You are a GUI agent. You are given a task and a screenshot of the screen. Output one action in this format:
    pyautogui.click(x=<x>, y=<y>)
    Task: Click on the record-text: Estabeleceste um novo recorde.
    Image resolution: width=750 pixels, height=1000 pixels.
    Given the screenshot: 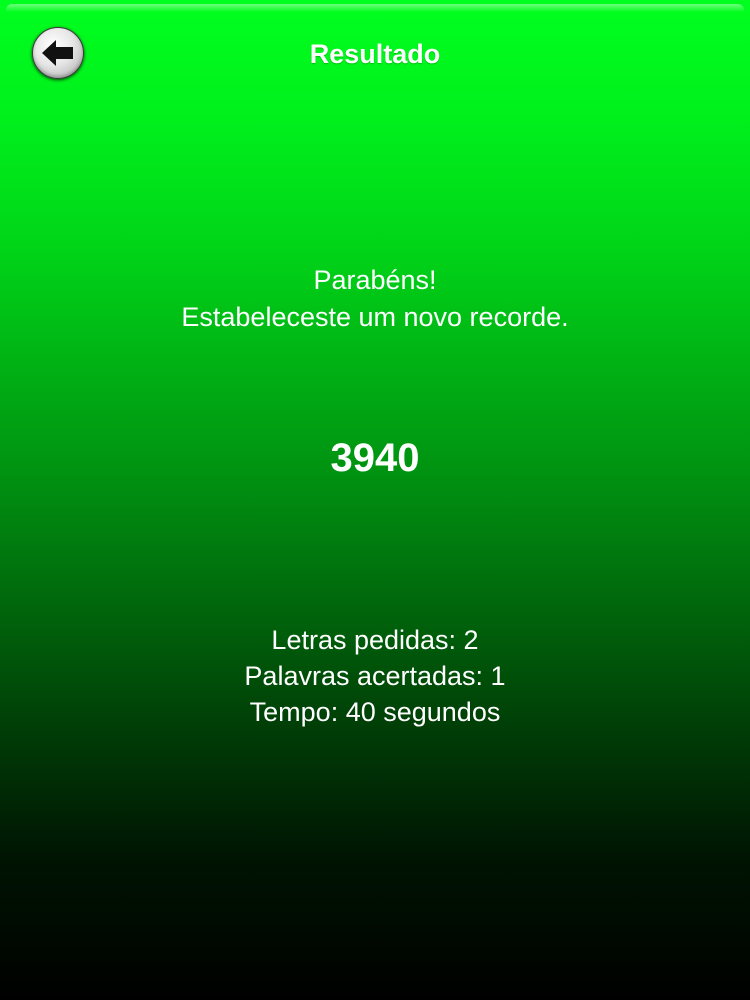 What is the action you would take?
    pyautogui.click(x=375, y=317)
    